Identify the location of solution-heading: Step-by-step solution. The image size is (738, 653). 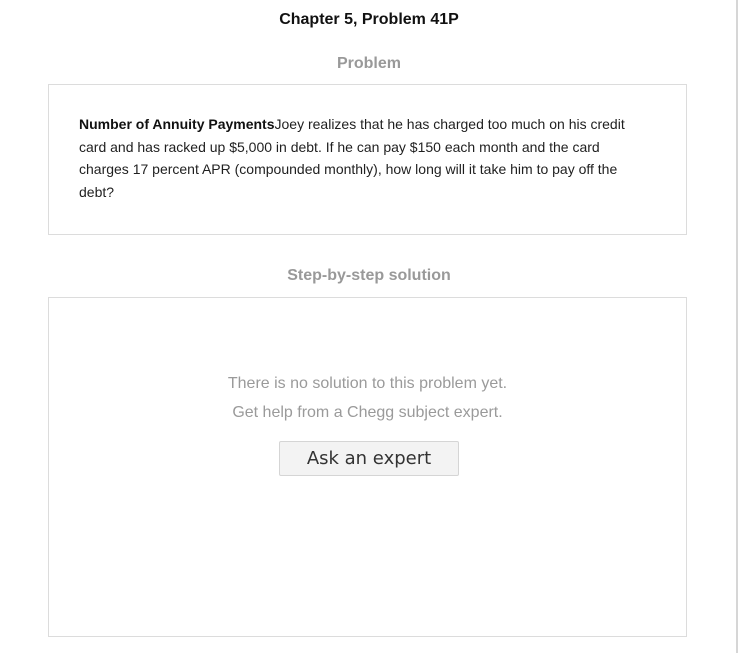
(369, 275).